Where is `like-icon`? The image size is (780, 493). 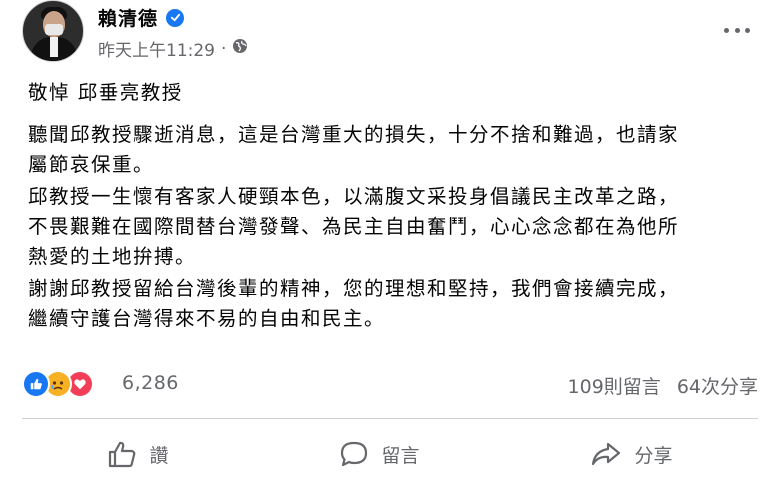
like-icon is located at coordinates (36, 384).